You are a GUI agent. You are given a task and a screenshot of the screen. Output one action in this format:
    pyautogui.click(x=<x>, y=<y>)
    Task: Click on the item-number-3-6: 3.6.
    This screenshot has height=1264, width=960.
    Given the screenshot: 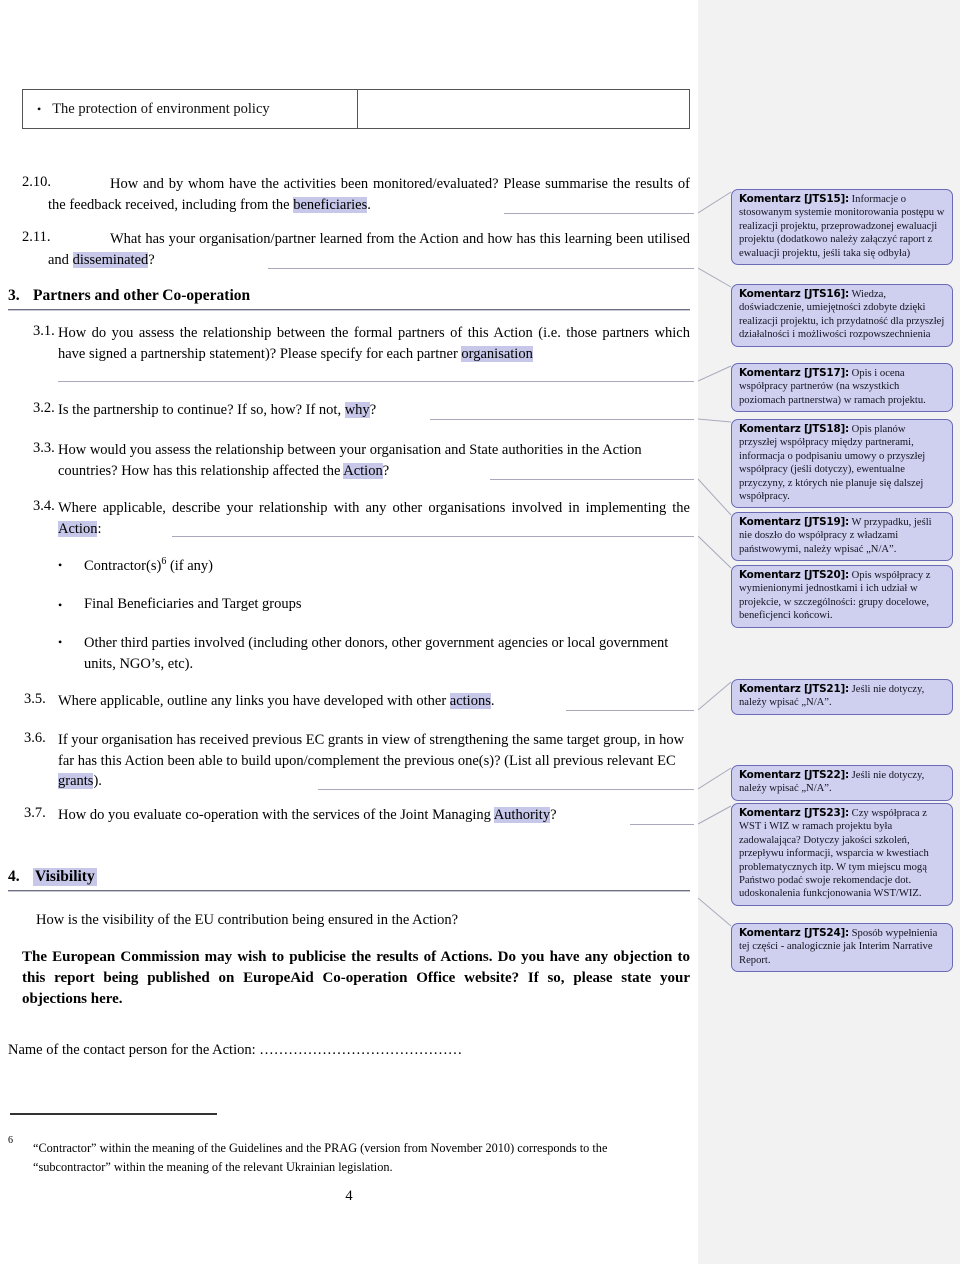 What is the action you would take?
    pyautogui.click(x=35, y=738)
    